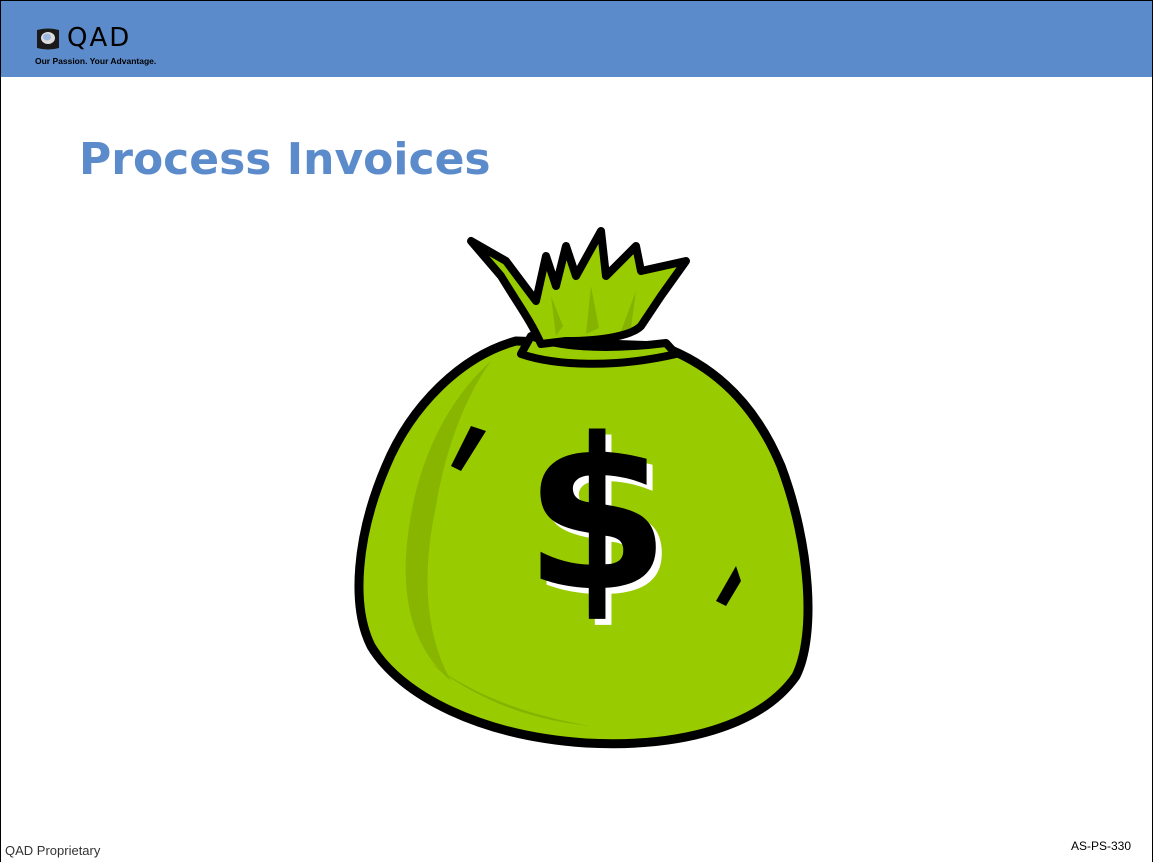 The width and height of the screenshot is (1154, 863). What do you see at coordinates (597, 515) in the screenshot?
I see `dollar-sign: $` at bounding box center [597, 515].